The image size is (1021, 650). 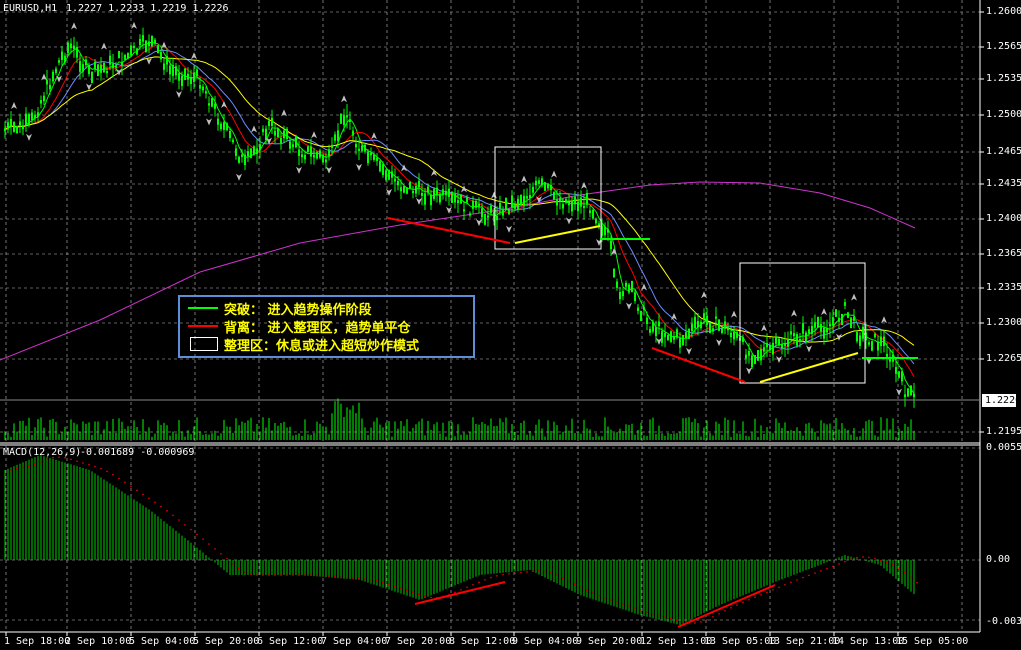 I want to click on current-price-label: 1.2226, so click(x=1003, y=400).